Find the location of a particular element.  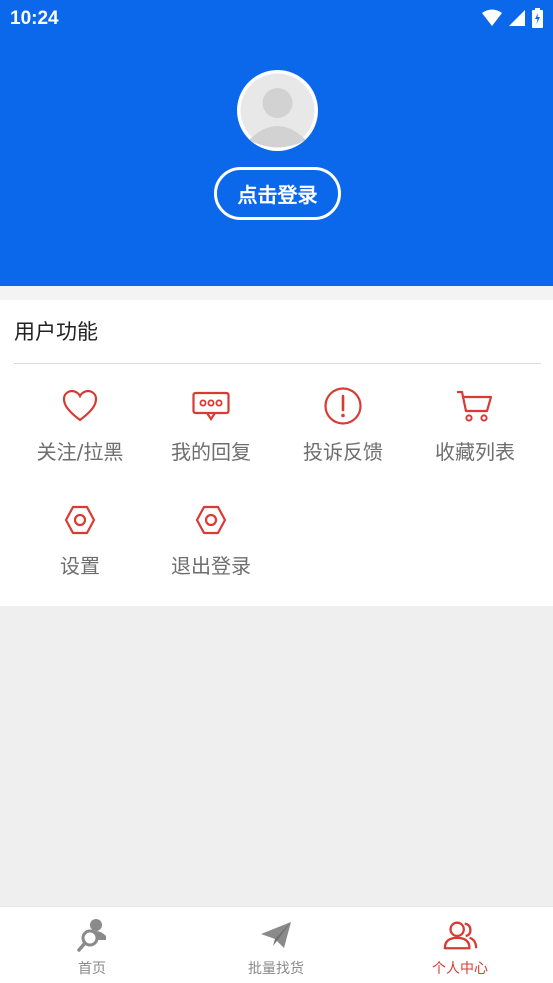

default-avatar-icon is located at coordinates (277, 110).